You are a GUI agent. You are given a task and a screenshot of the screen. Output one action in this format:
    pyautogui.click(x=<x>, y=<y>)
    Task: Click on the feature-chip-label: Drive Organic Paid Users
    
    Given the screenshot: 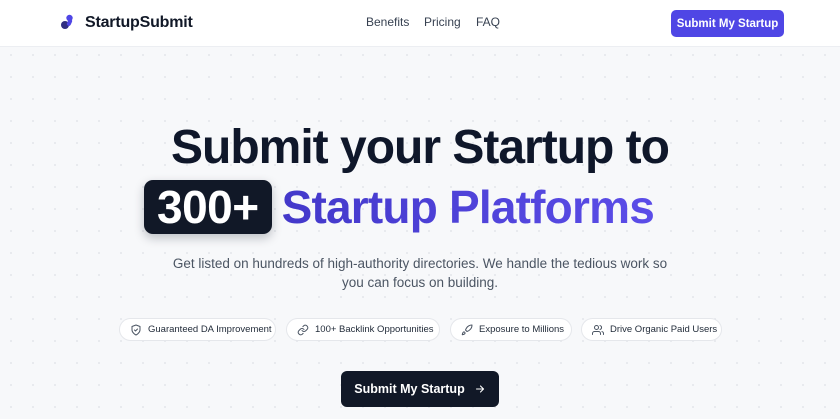 What is the action you would take?
    pyautogui.click(x=664, y=329)
    